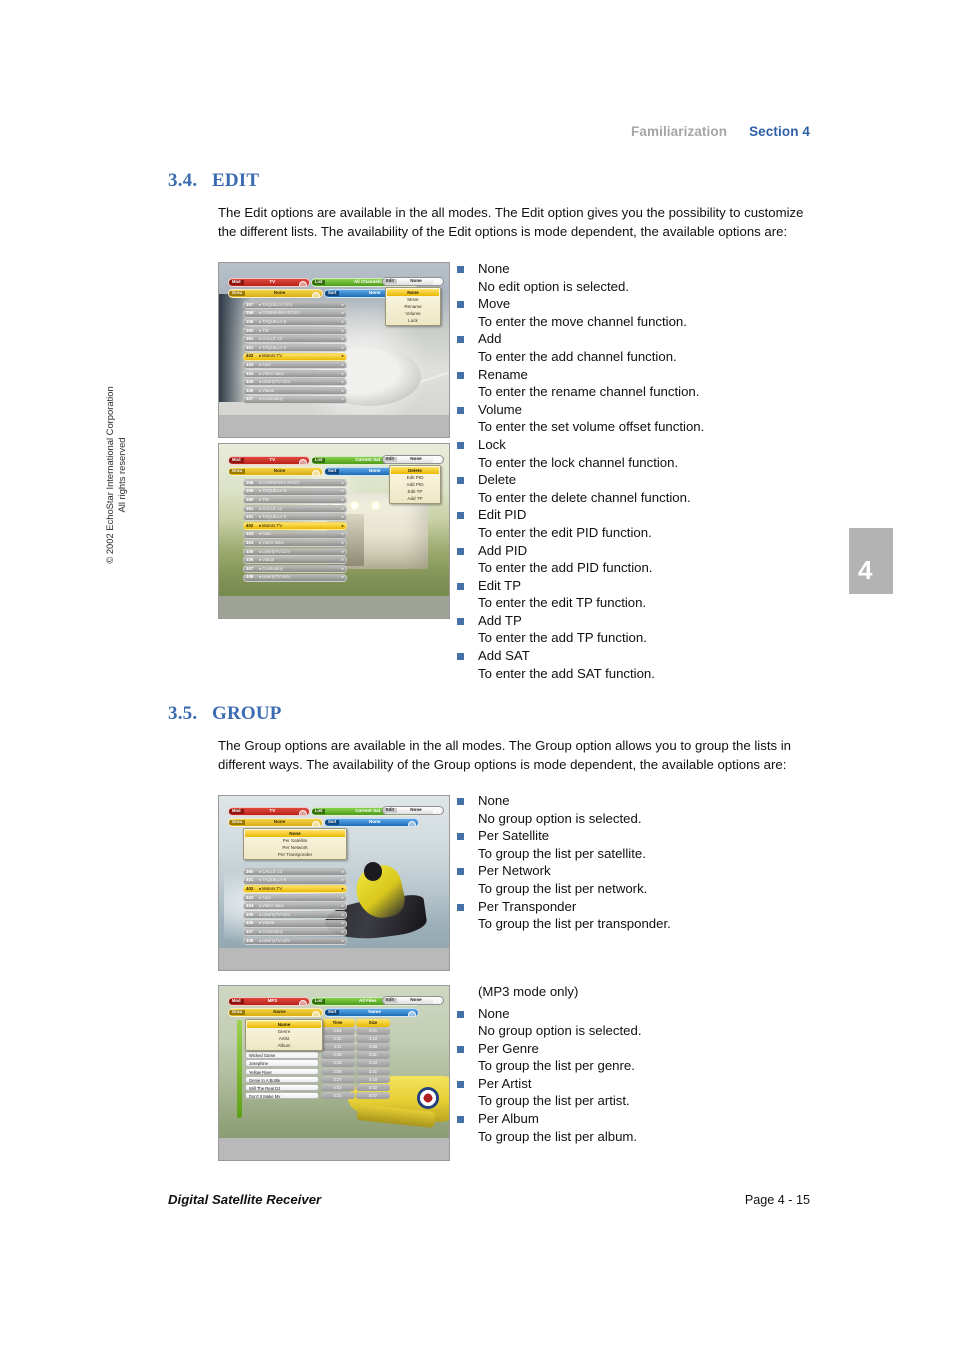 This screenshot has height=1351, width=954. I want to click on square-bullet-icon, so click(460, 516).